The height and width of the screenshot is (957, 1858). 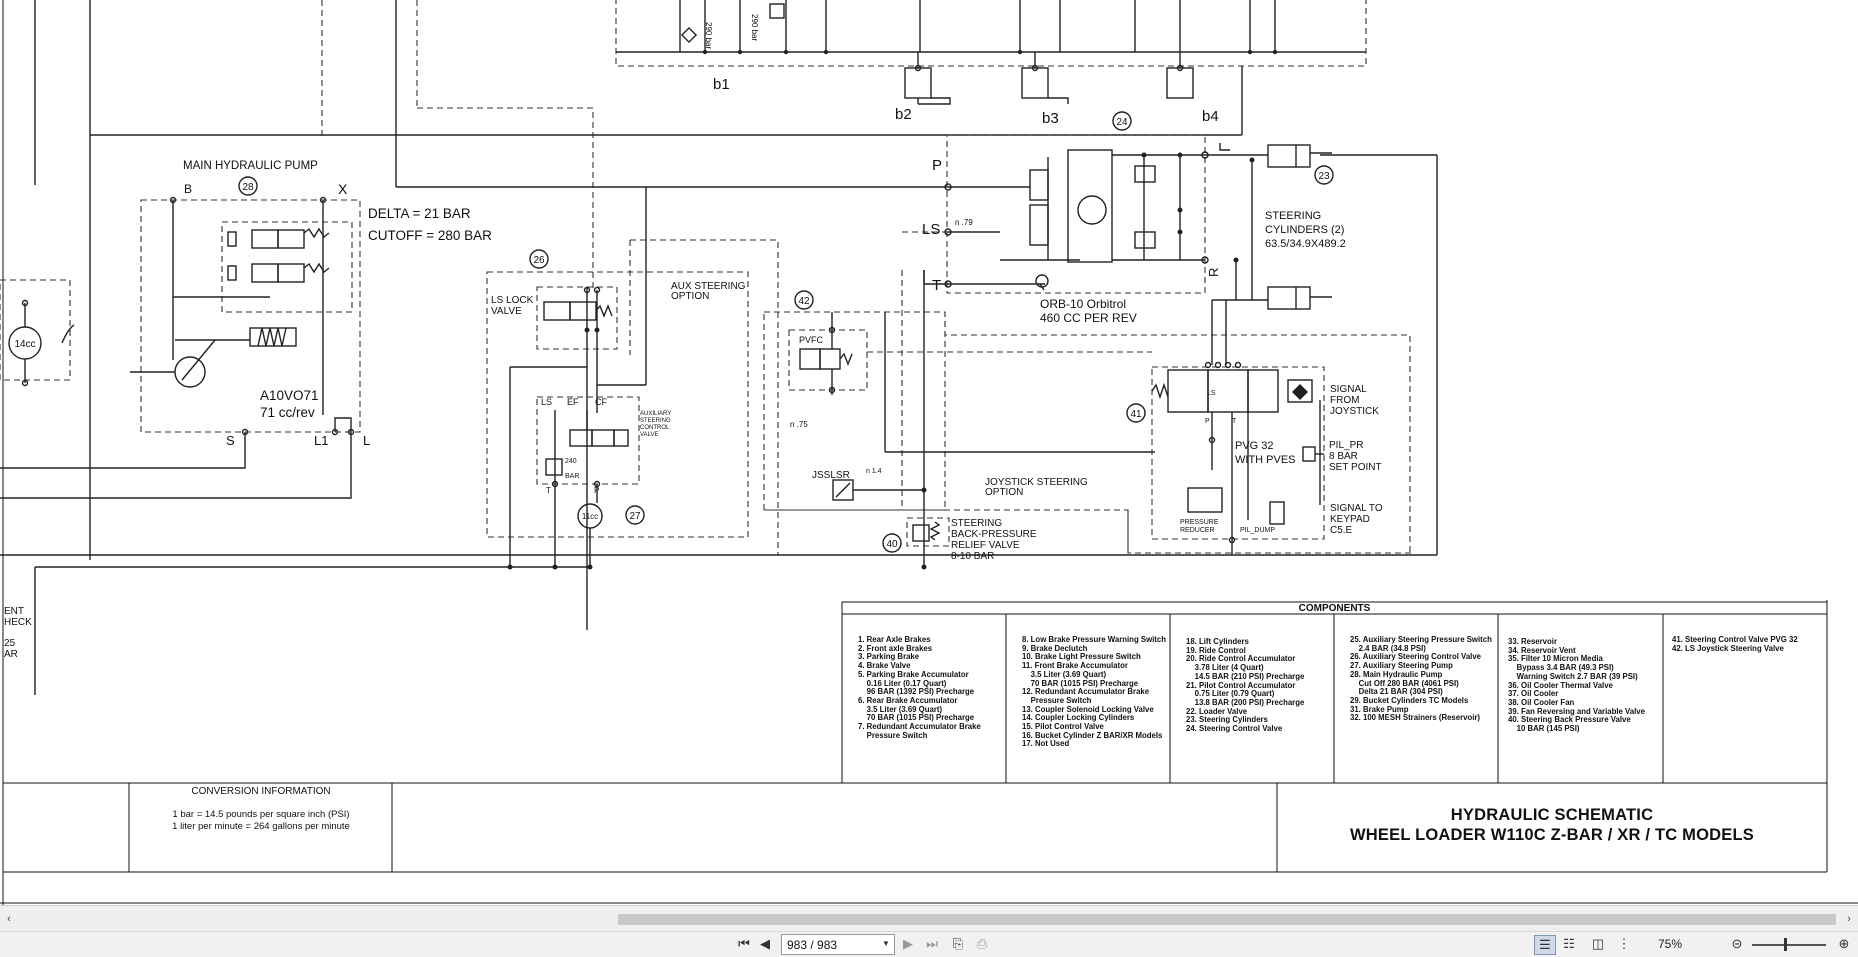 What do you see at coordinates (918, 78) in the screenshot?
I see `brake-valve-b2` at bounding box center [918, 78].